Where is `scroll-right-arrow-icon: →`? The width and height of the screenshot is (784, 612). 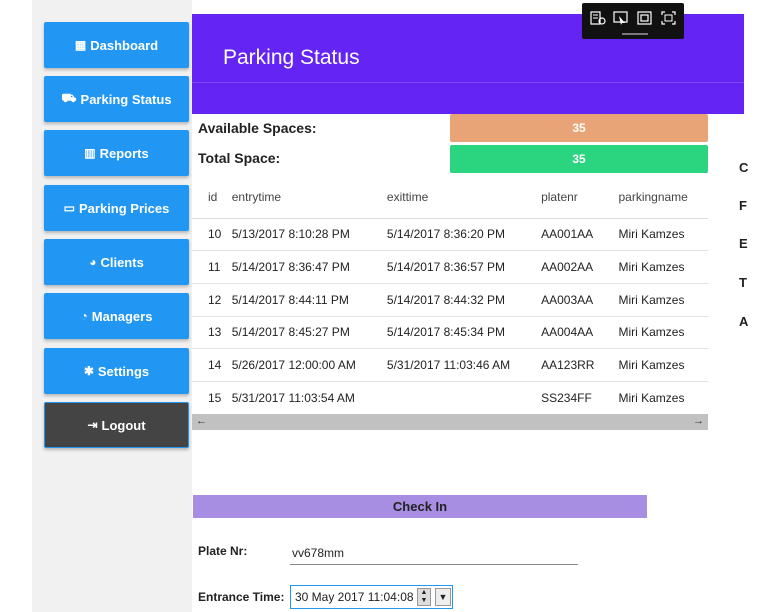
scroll-right-arrow-icon: → is located at coordinates (698, 421).